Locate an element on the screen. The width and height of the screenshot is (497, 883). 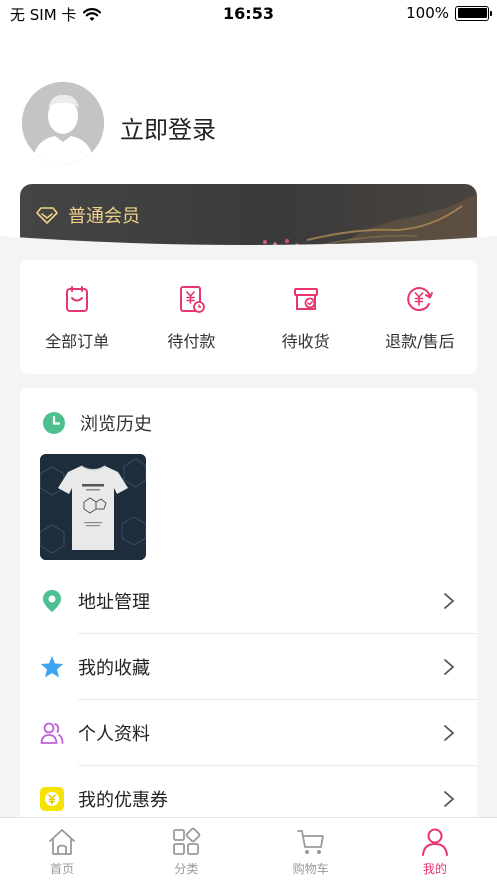
history-title: 浏览历史 is located at coordinates (116, 424).